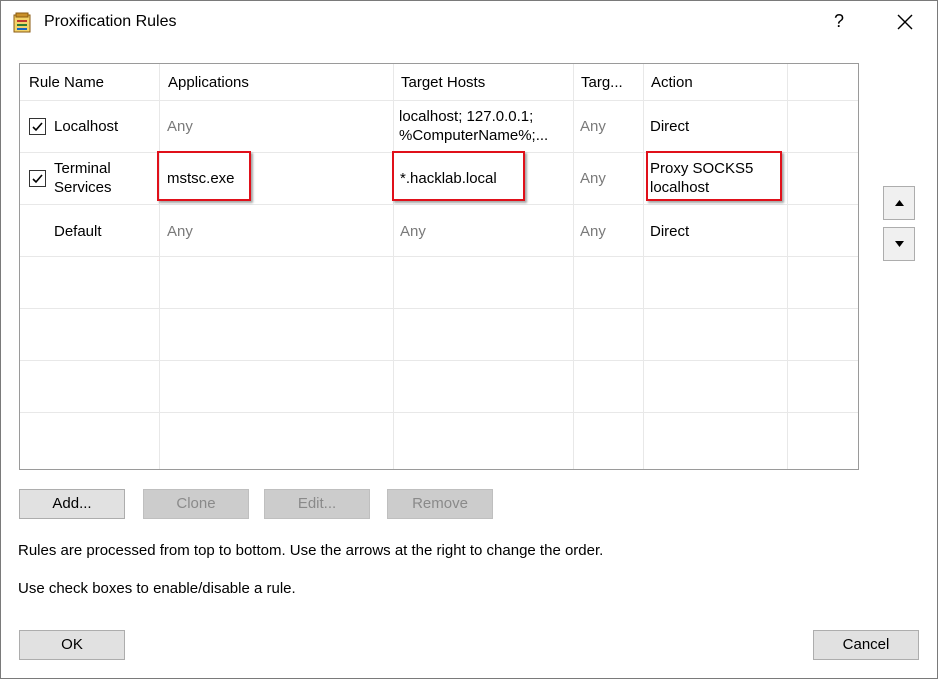 The width and height of the screenshot is (938, 679). I want to click on move-up-button, so click(899, 203).